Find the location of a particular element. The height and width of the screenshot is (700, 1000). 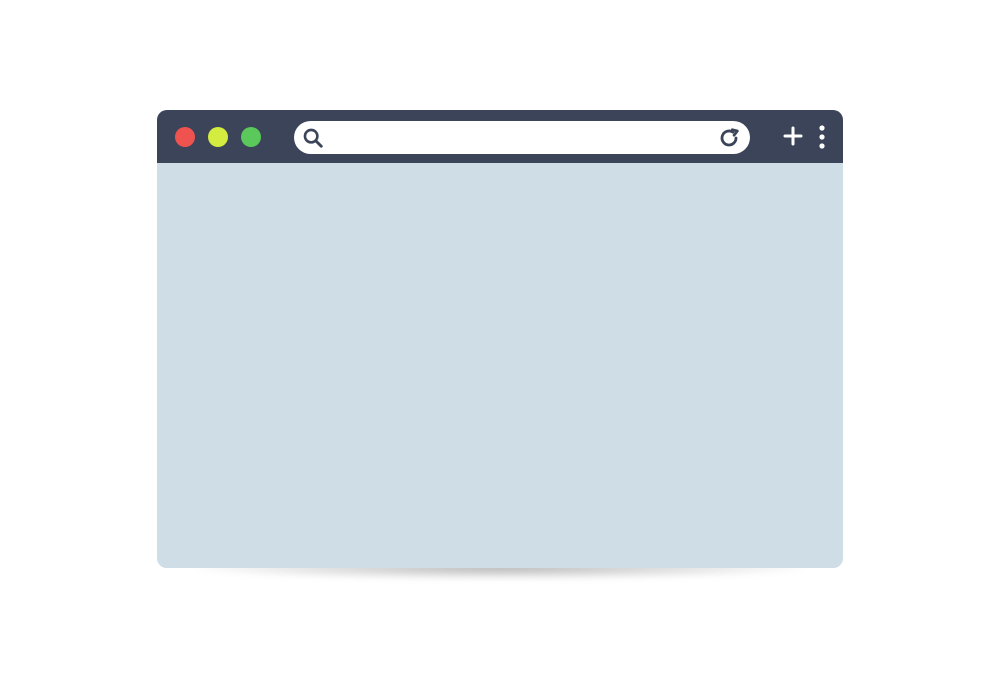

kebab-menu-icon is located at coordinates (822, 137).